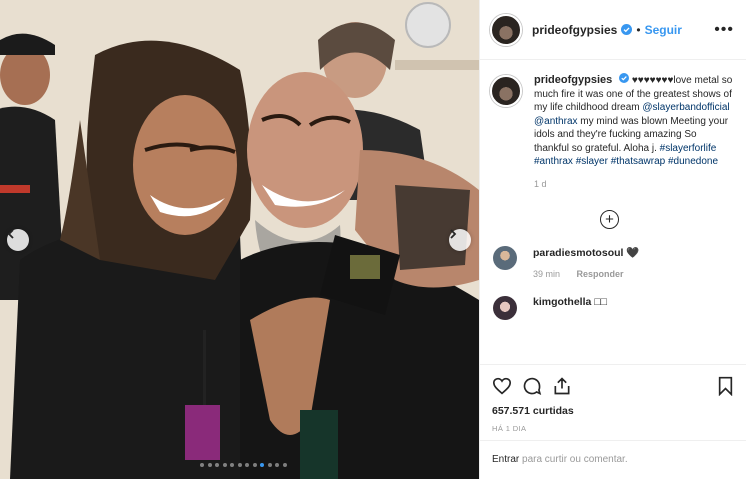  What do you see at coordinates (460, 240) in the screenshot?
I see `next-slide-button` at bounding box center [460, 240].